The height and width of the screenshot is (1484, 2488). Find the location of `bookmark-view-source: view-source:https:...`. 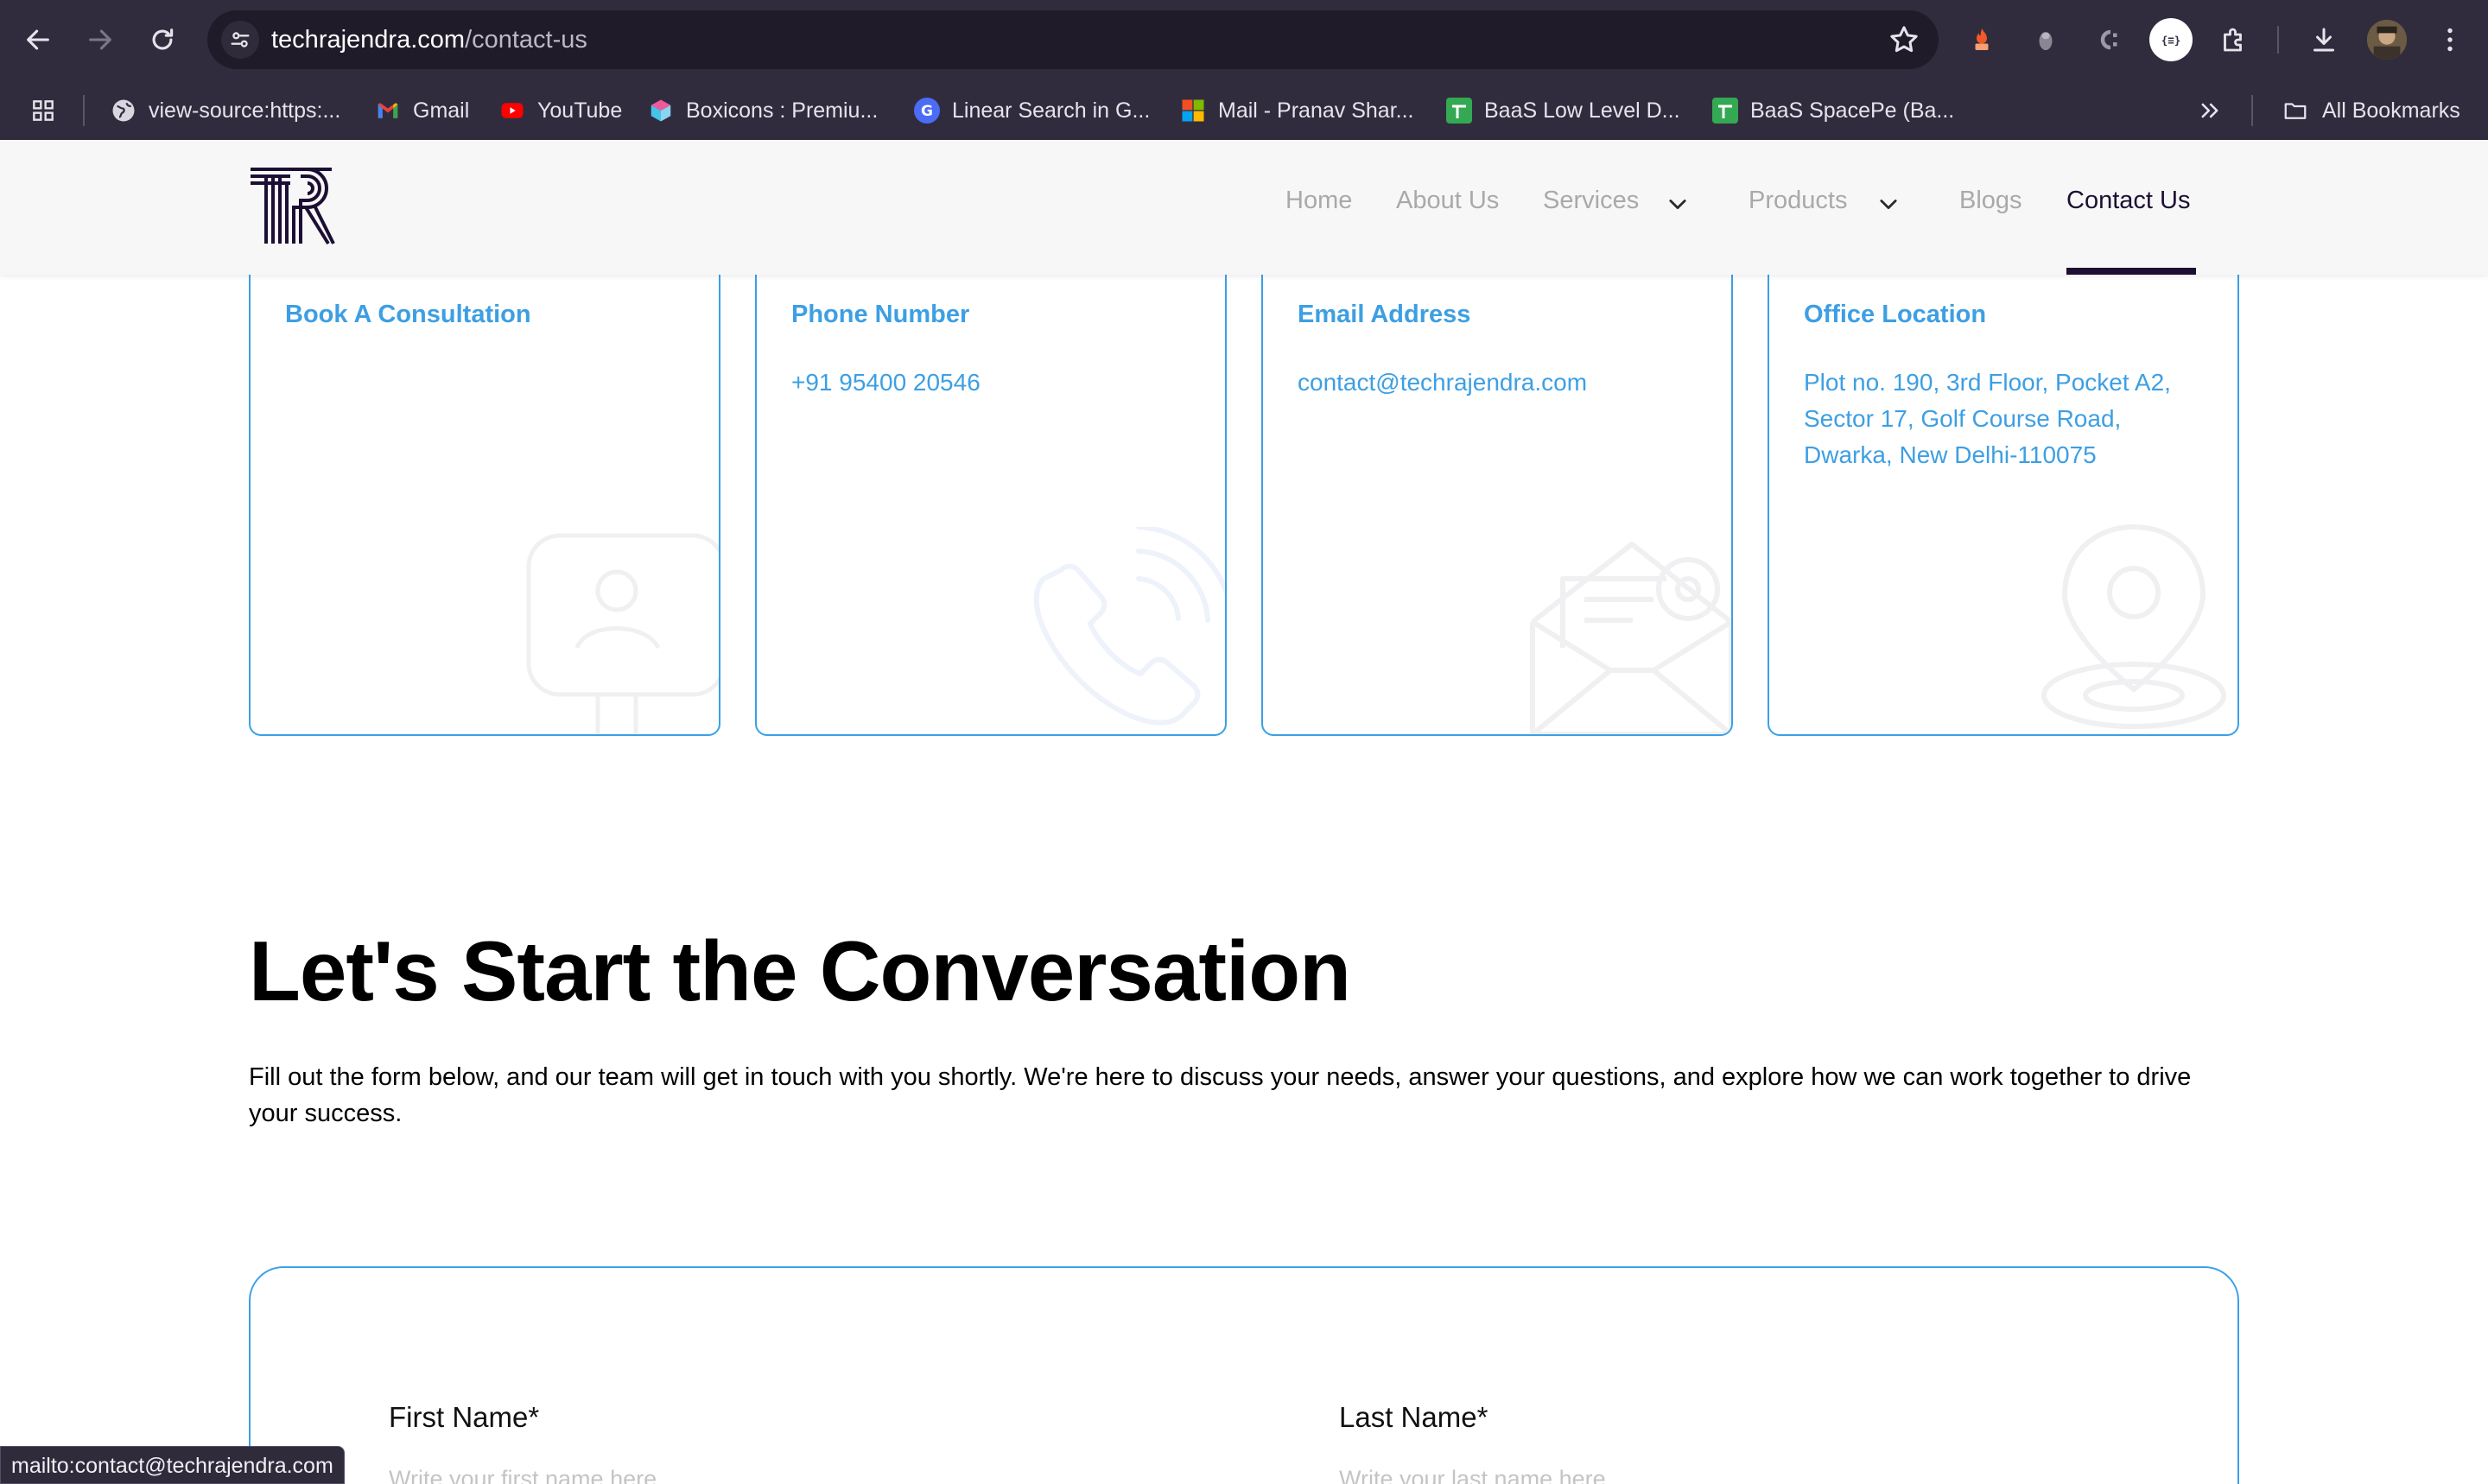

bookmark-view-source: view-source:https:... is located at coordinates (225, 110).